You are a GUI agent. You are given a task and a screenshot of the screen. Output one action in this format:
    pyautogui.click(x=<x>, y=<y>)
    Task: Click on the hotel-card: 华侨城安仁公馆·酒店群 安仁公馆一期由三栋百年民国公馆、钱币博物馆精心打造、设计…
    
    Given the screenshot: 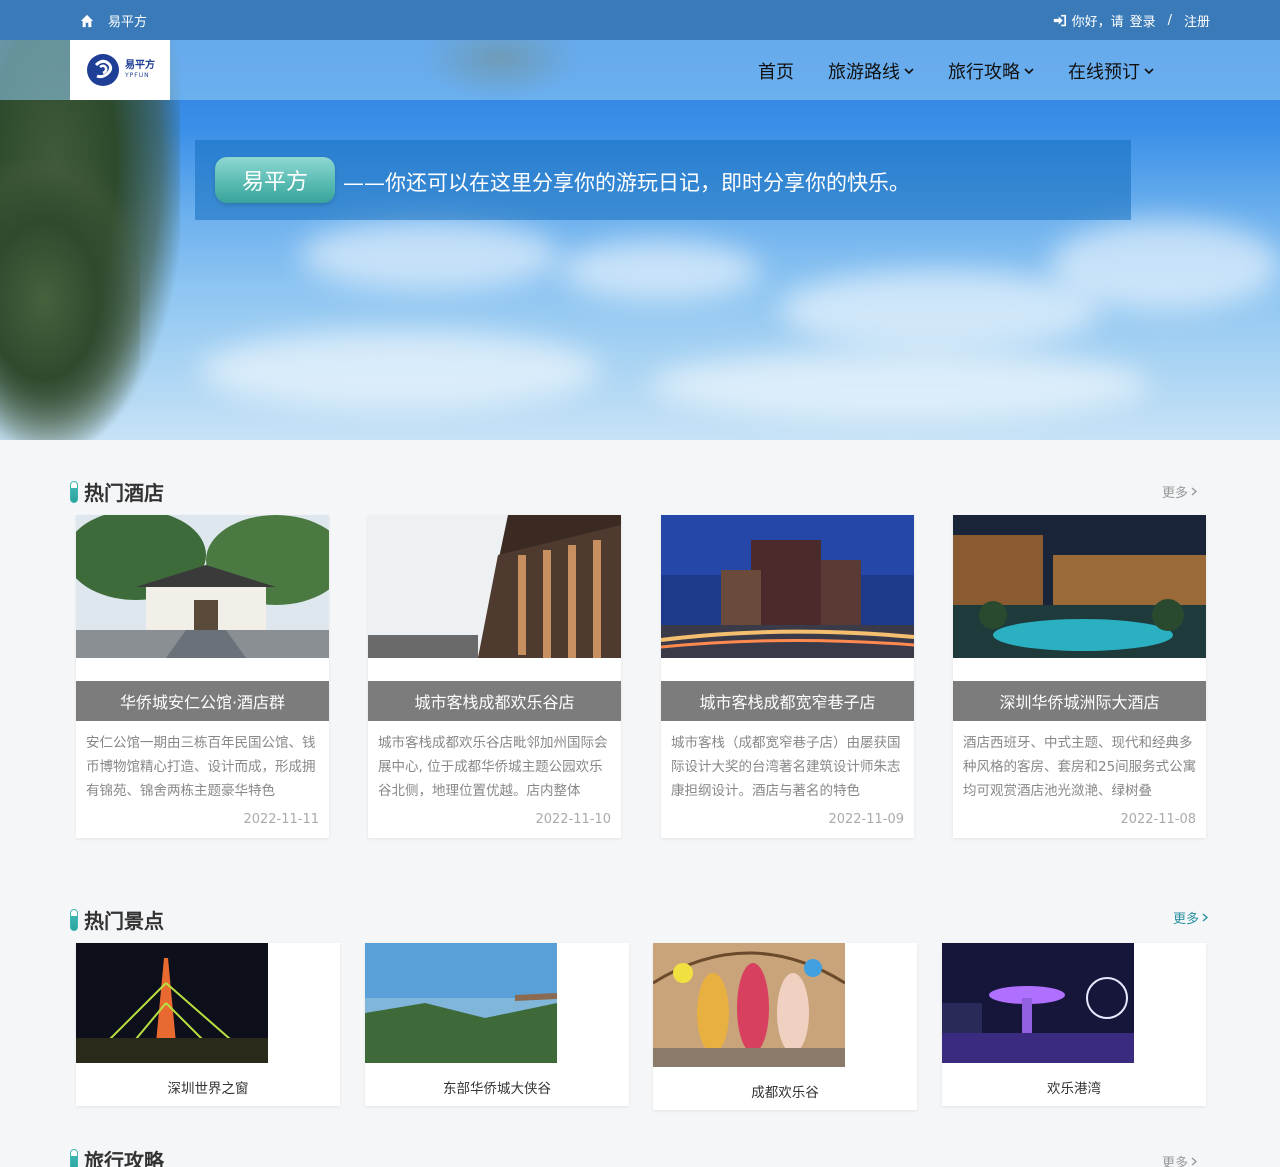 What is the action you would take?
    pyautogui.click(x=202, y=676)
    